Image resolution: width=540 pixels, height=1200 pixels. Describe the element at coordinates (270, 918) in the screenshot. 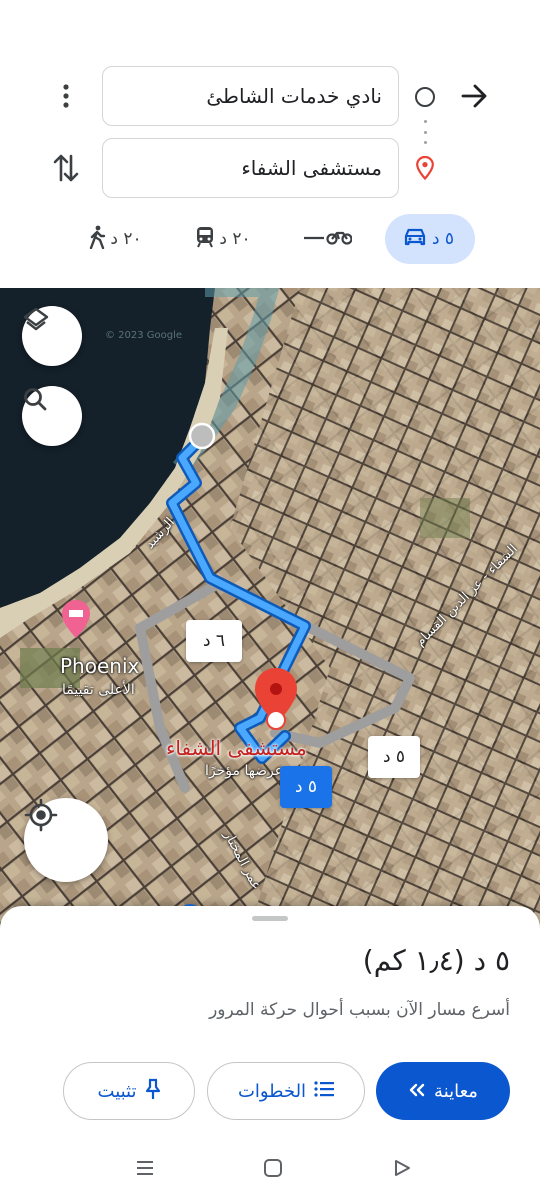

I see `sheet-drag-handle` at that location.